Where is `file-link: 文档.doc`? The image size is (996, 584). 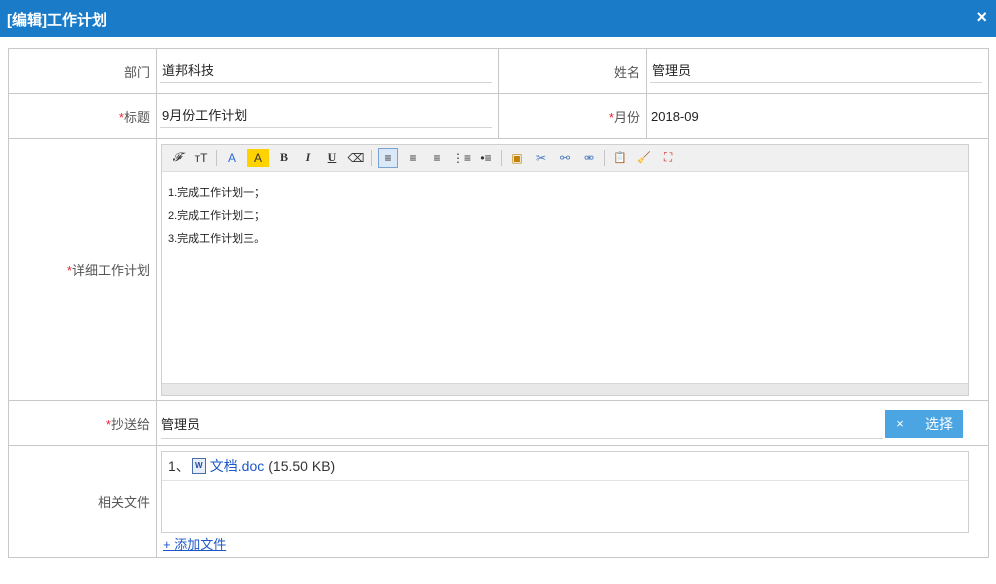
file-link: 文档.doc is located at coordinates (237, 466).